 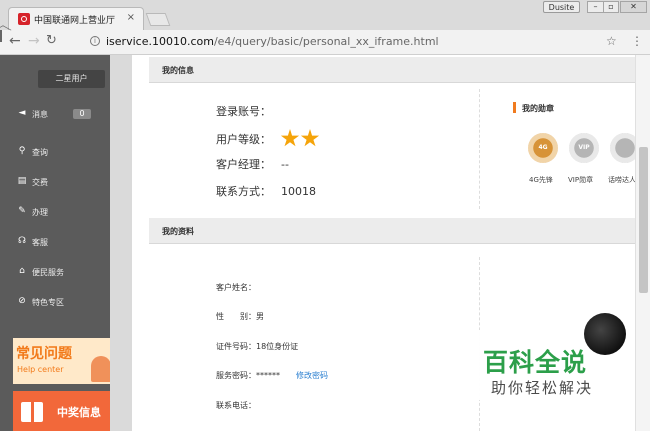 What do you see at coordinates (48, 272) in the screenshot?
I see `sidebar-item-label: 便民服务` at bounding box center [48, 272].